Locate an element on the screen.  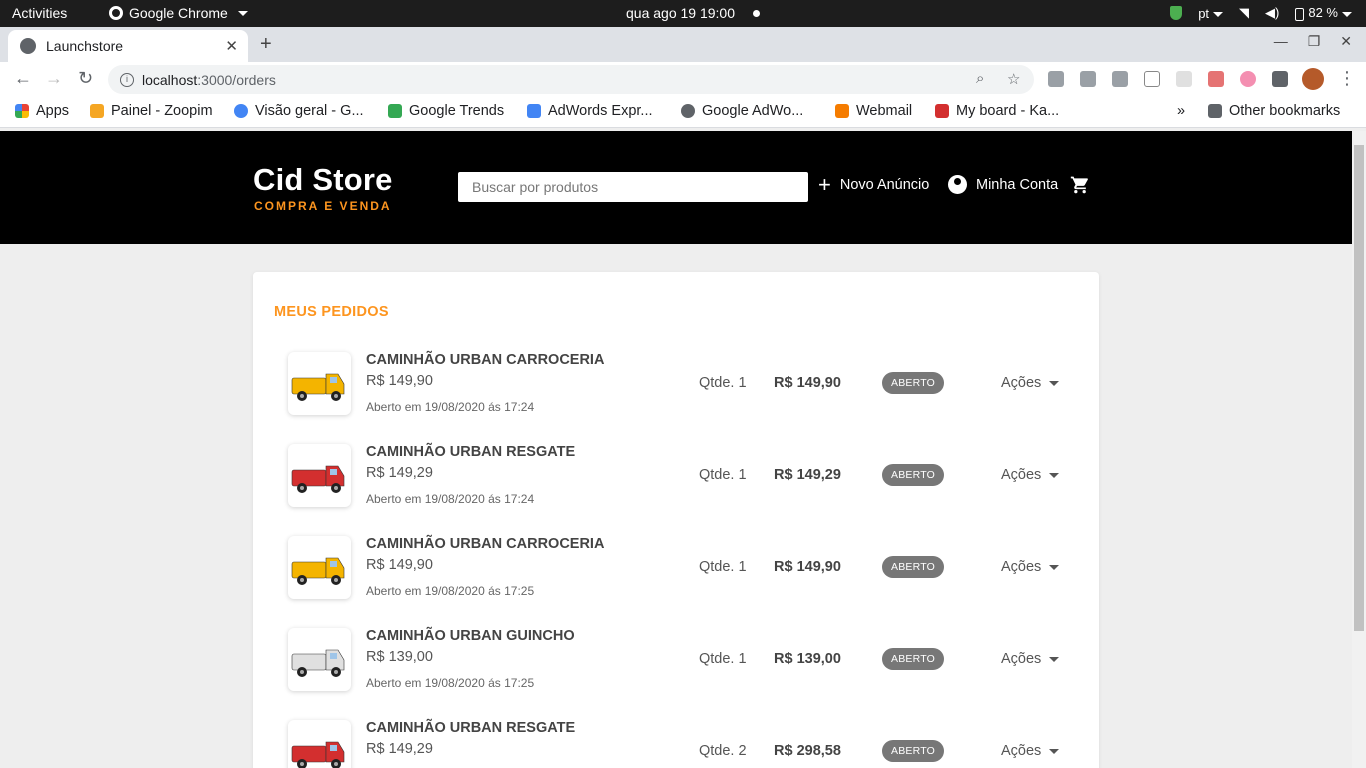
search-placeholder: Buscar por produtos is located at coordinates (535, 187).